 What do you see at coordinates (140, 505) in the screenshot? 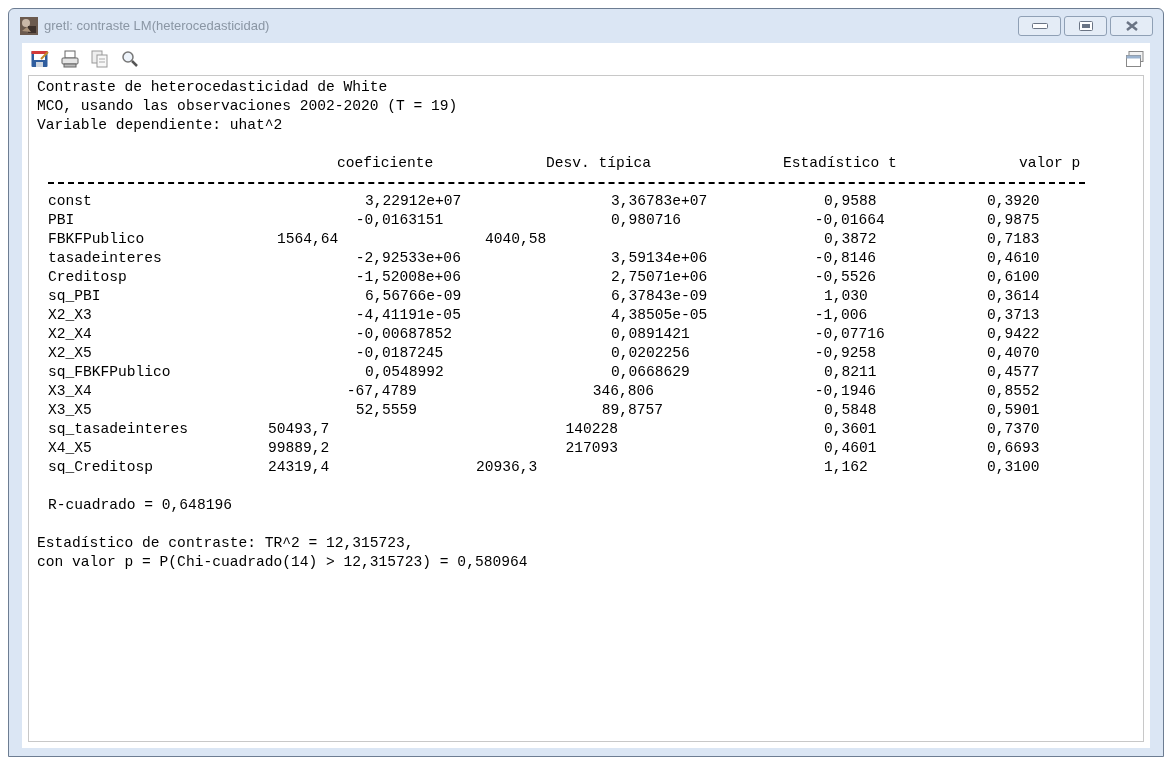
I see `r-squared: R-cuadrado = 0,648196` at bounding box center [140, 505].